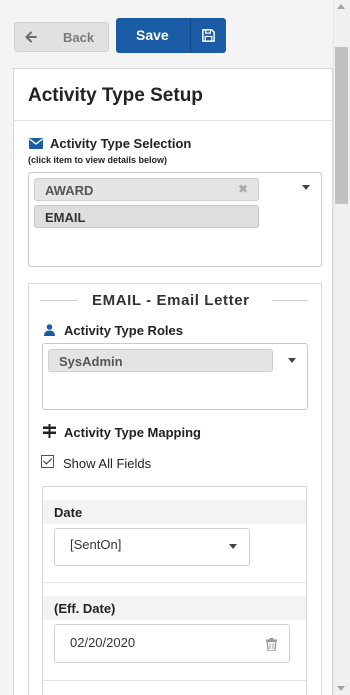 The image size is (350, 695). I want to click on selected-type-tag-label: EMAIL, so click(65, 217).